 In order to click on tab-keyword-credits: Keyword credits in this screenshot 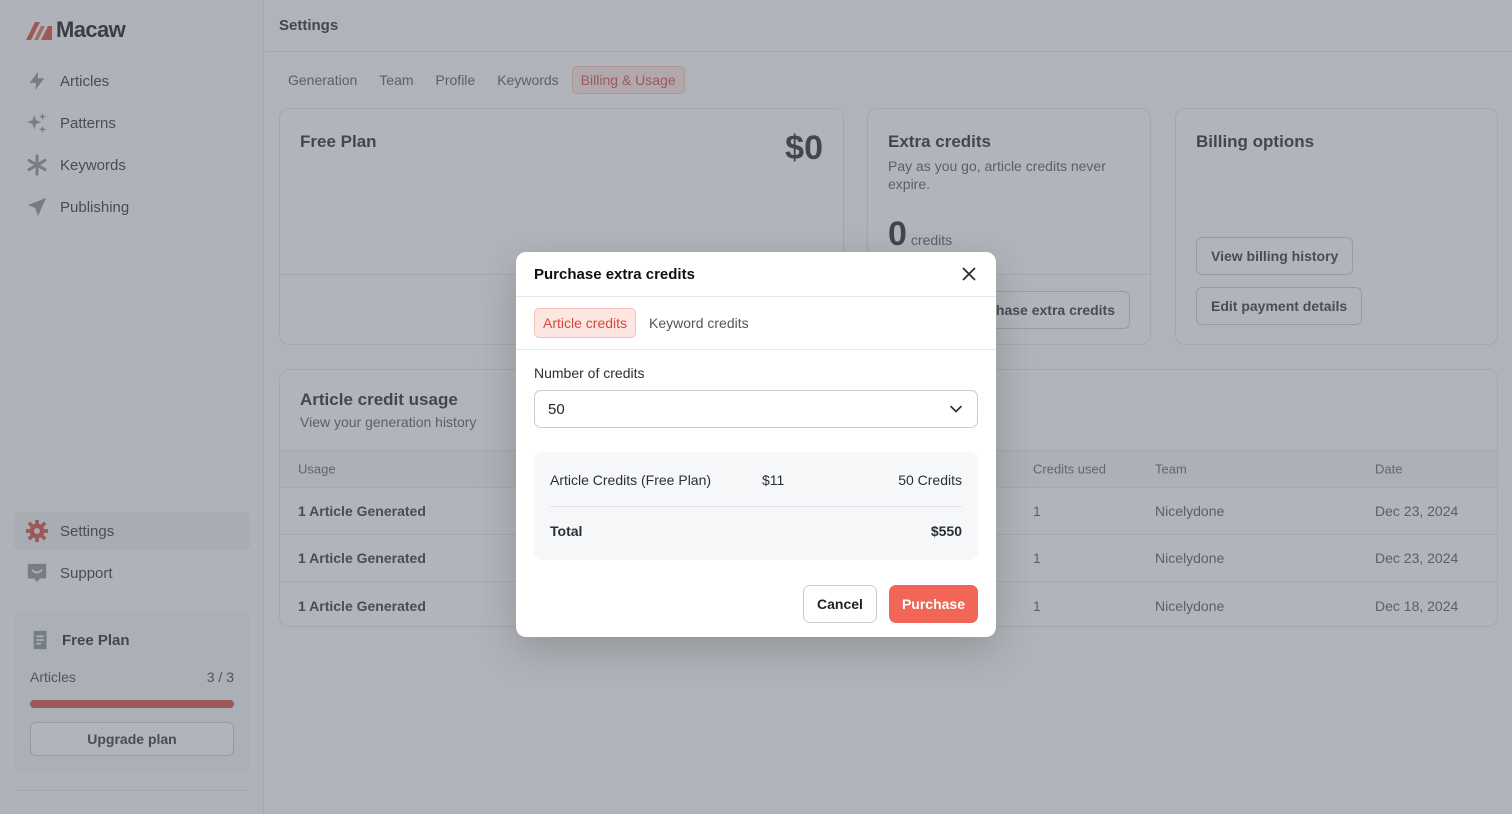, I will do `click(699, 323)`.